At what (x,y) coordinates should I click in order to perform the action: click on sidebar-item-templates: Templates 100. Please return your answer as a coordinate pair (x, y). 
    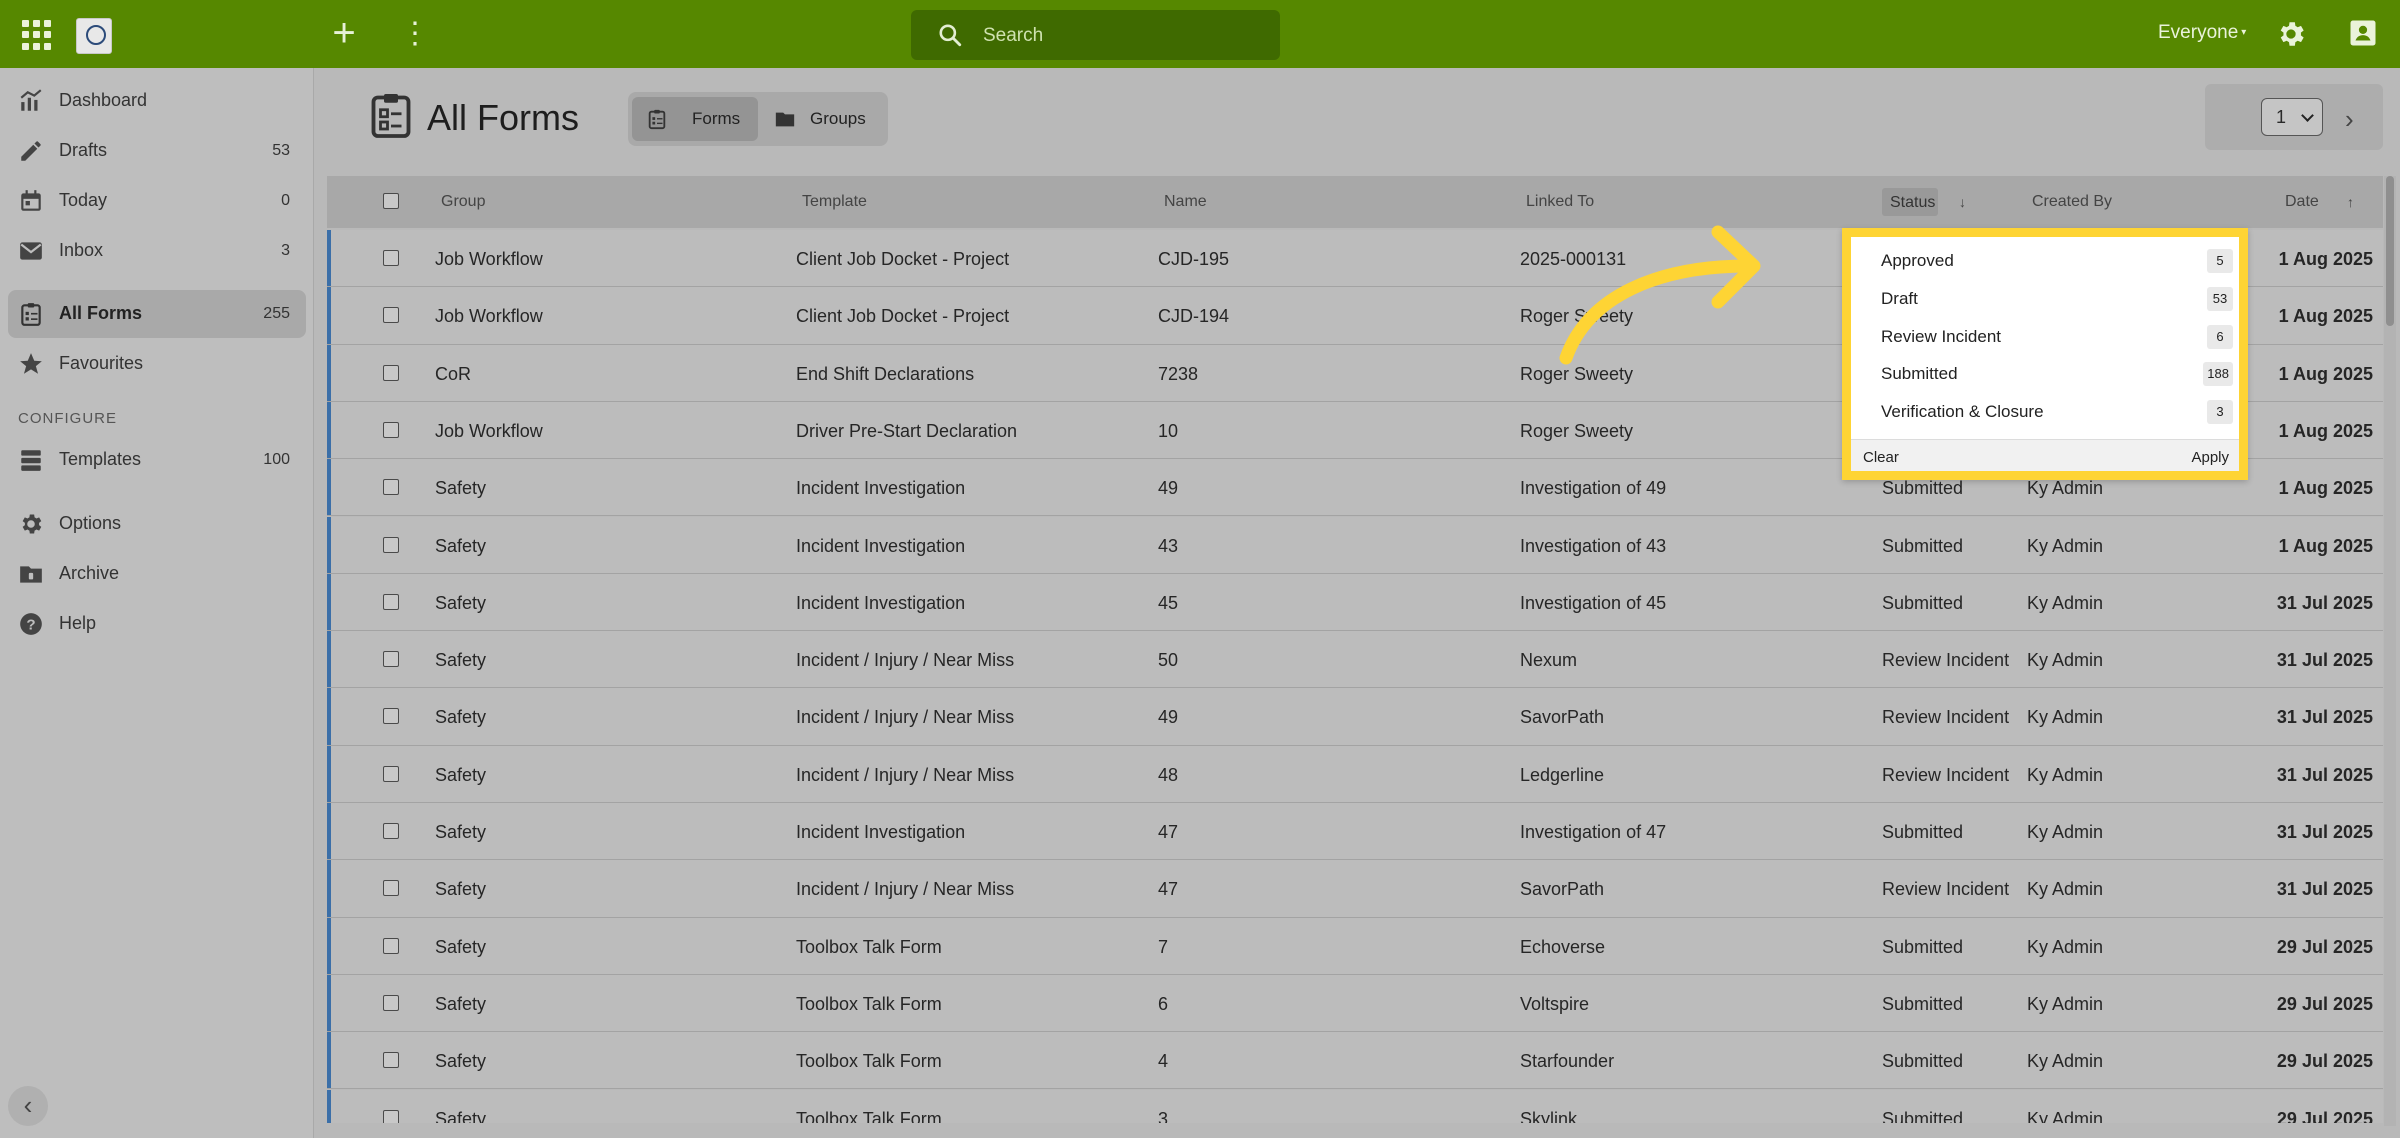
    Looking at the image, I should click on (157, 460).